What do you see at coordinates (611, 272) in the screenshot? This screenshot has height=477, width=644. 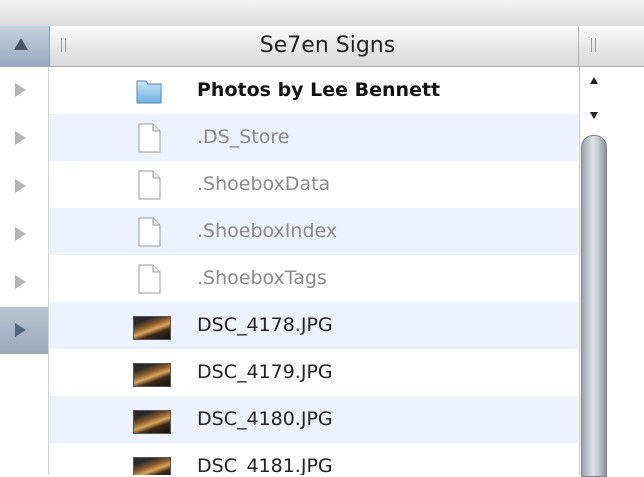 I see `vertical-scrollbar` at bounding box center [611, 272].